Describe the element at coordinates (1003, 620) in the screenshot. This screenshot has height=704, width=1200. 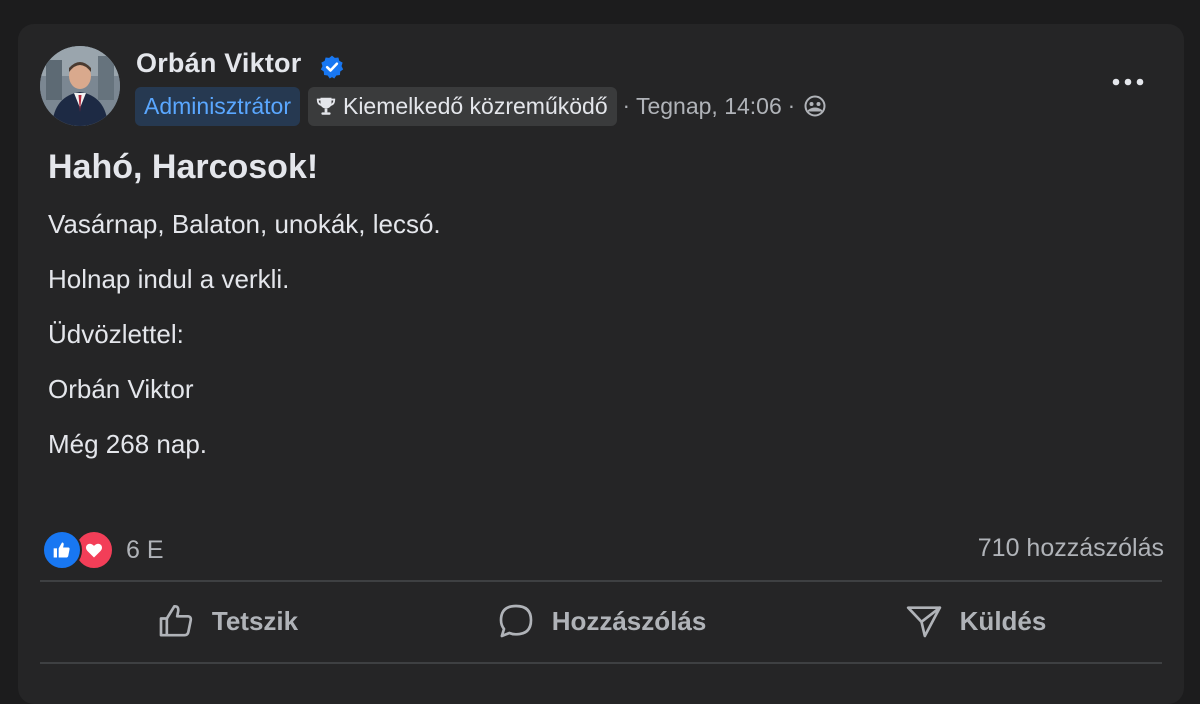
I see `send-button-label: Küldés` at that location.